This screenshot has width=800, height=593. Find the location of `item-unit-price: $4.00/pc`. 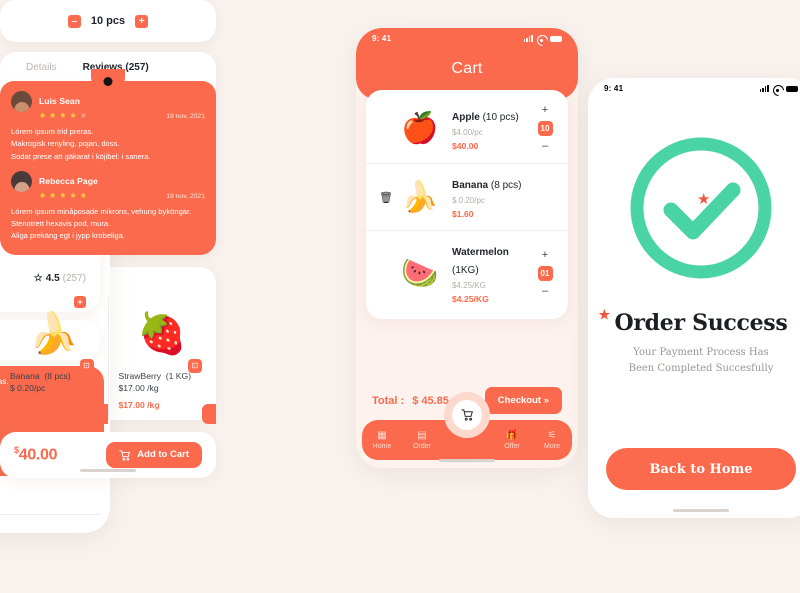

item-unit-price: $4.00/pc is located at coordinates (467, 132).